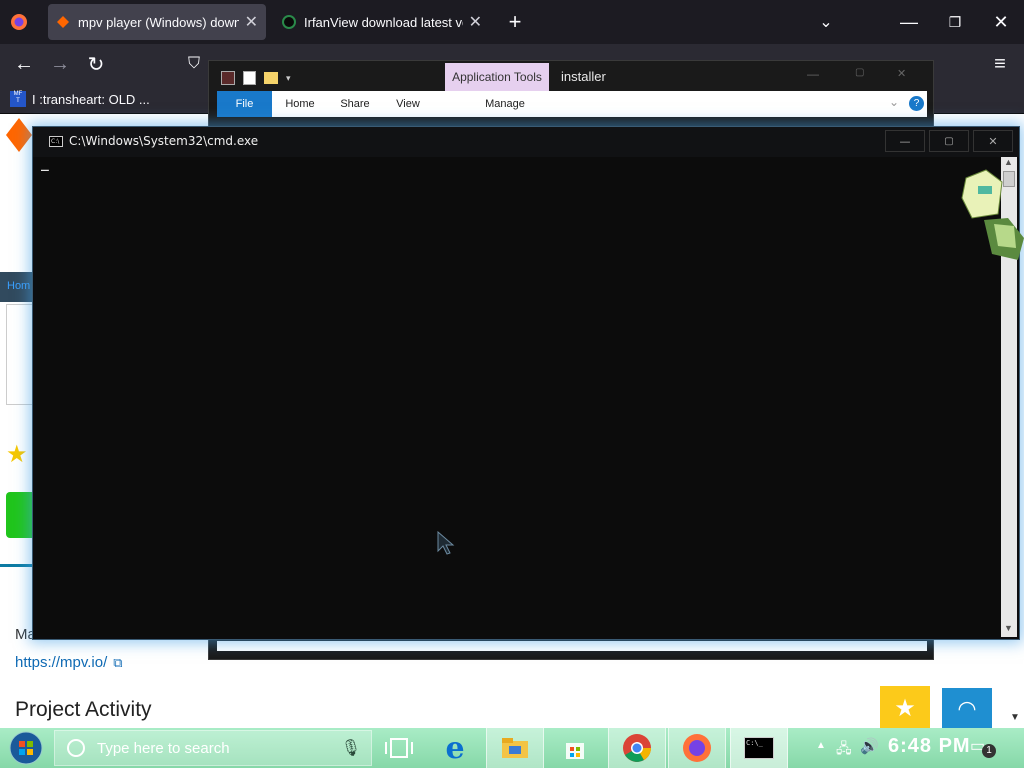 This screenshot has height=768, width=1024. I want to click on clock: 6:48 PM, so click(929, 746).